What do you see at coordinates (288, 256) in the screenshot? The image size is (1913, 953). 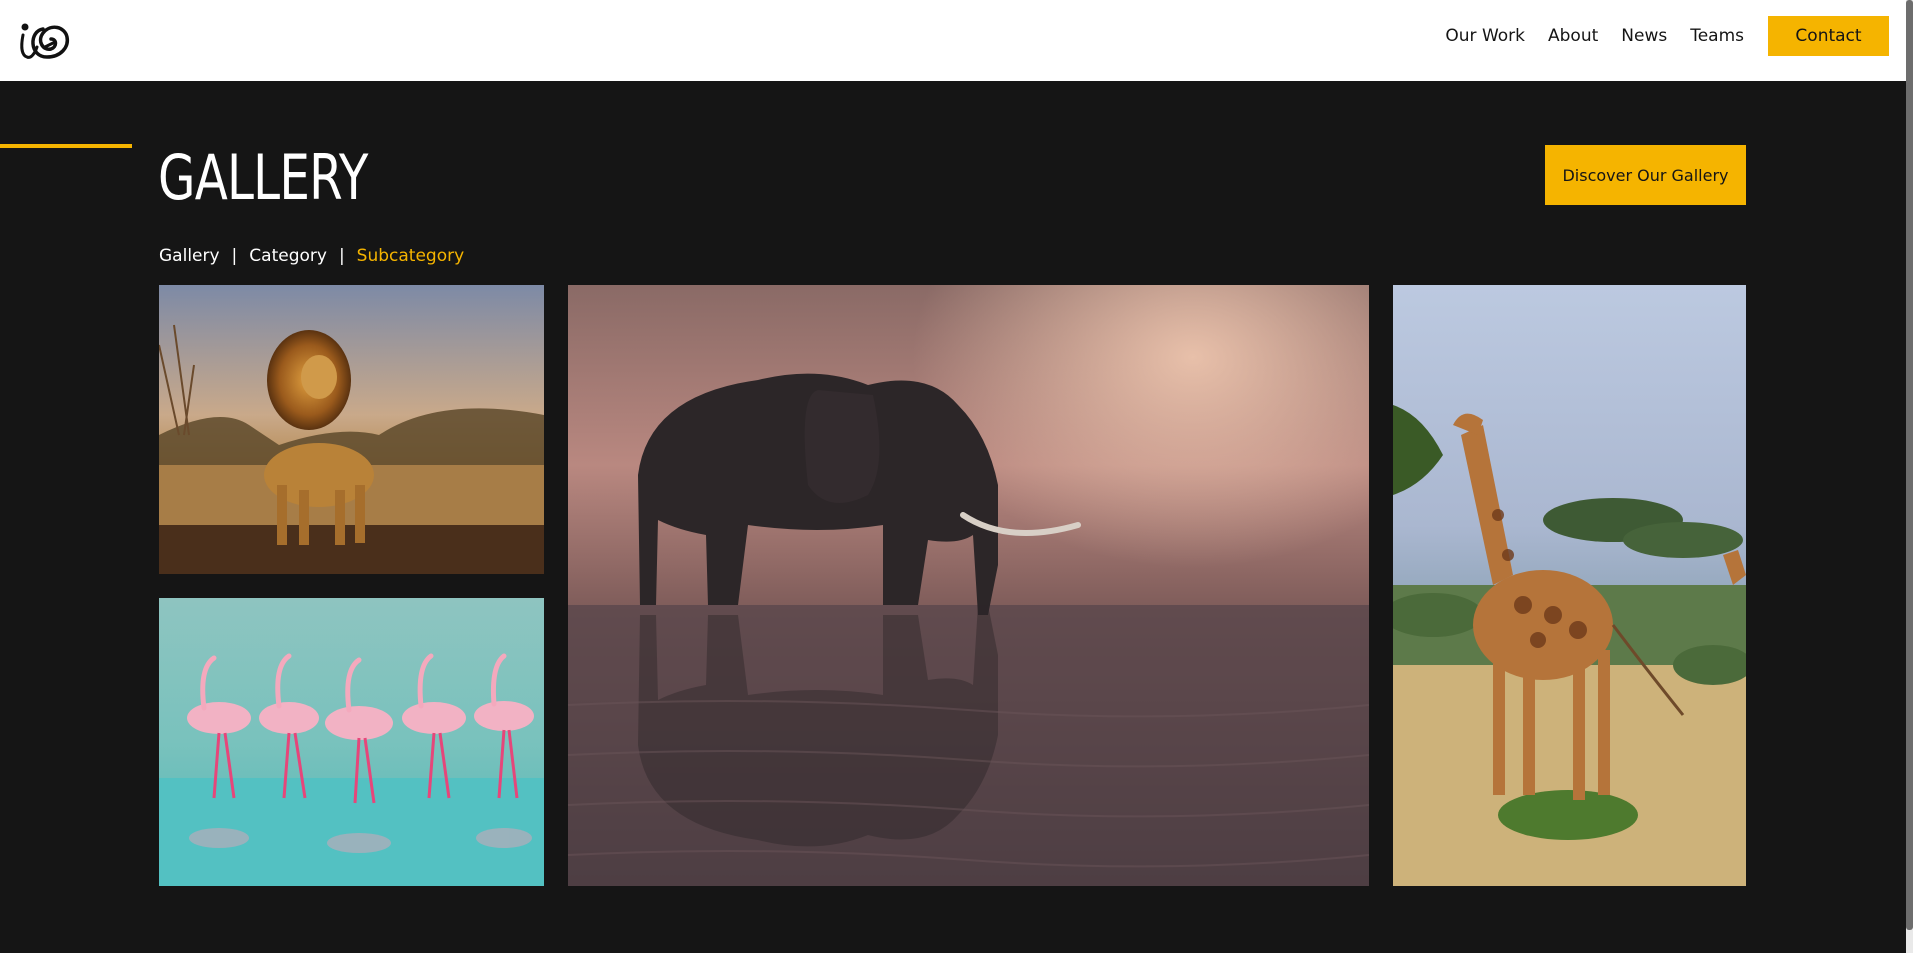 I see `breadcrumb-category: Category` at bounding box center [288, 256].